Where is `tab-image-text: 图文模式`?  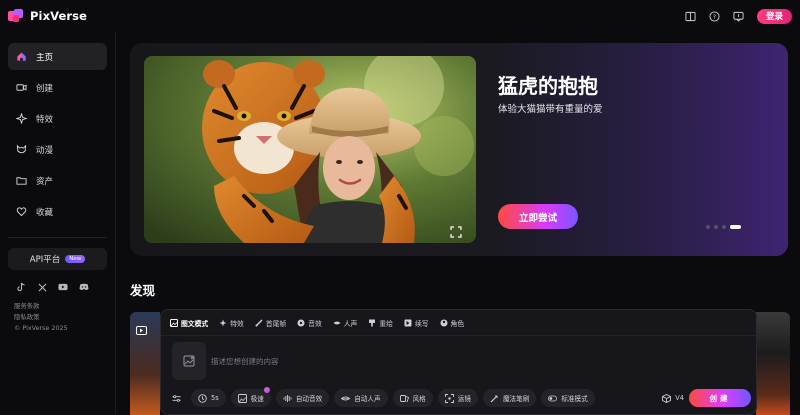 tab-image-text: 图文模式 is located at coordinates (189, 323).